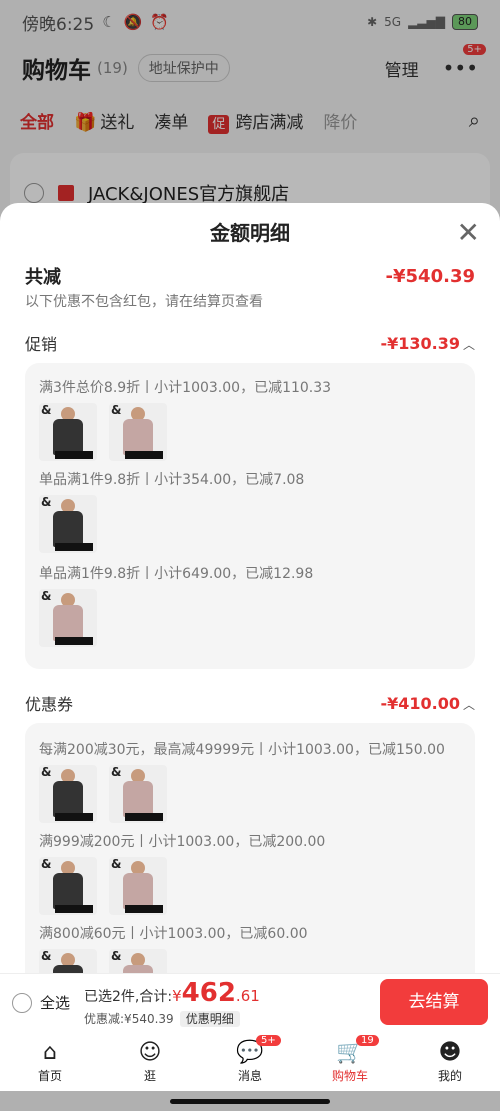  Describe the element at coordinates (450, 1052) in the screenshot. I see `user-icon: ☻` at that location.